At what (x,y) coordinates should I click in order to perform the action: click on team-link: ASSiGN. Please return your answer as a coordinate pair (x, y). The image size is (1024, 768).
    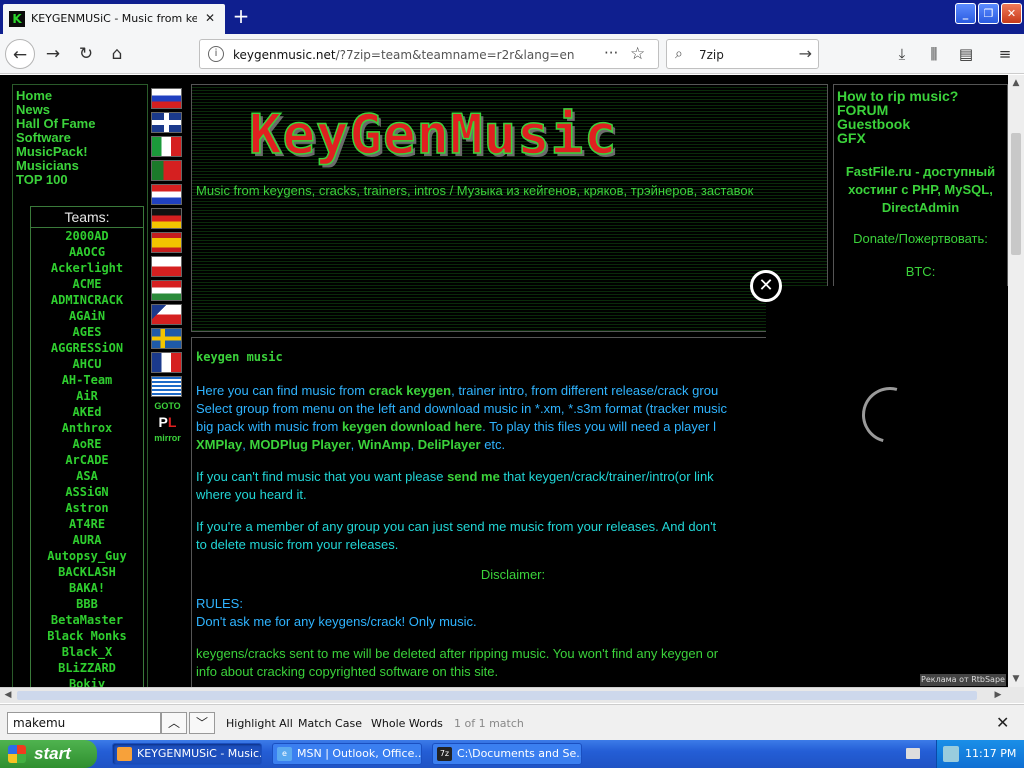
    Looking at the image, I should click on (87, 492).